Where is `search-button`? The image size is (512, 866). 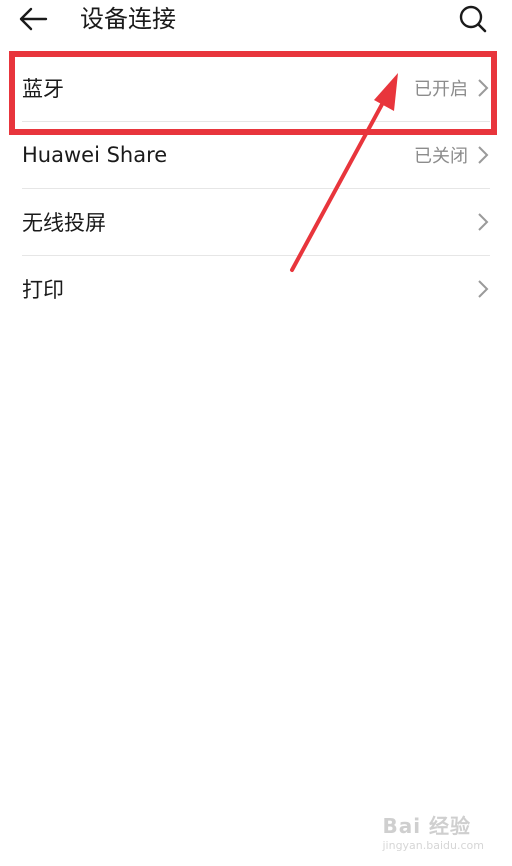 search-button is located at coordinates (473, 19).